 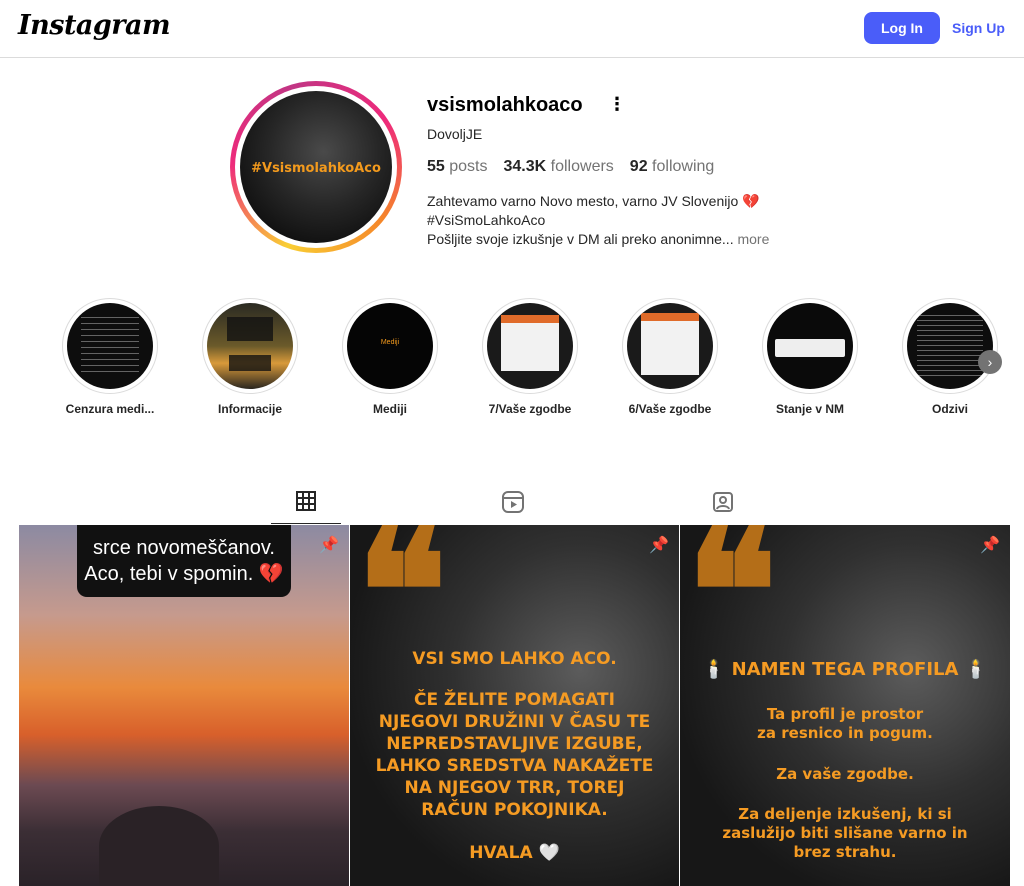 I want to click on tab-reels, so click(x=513, y=505).